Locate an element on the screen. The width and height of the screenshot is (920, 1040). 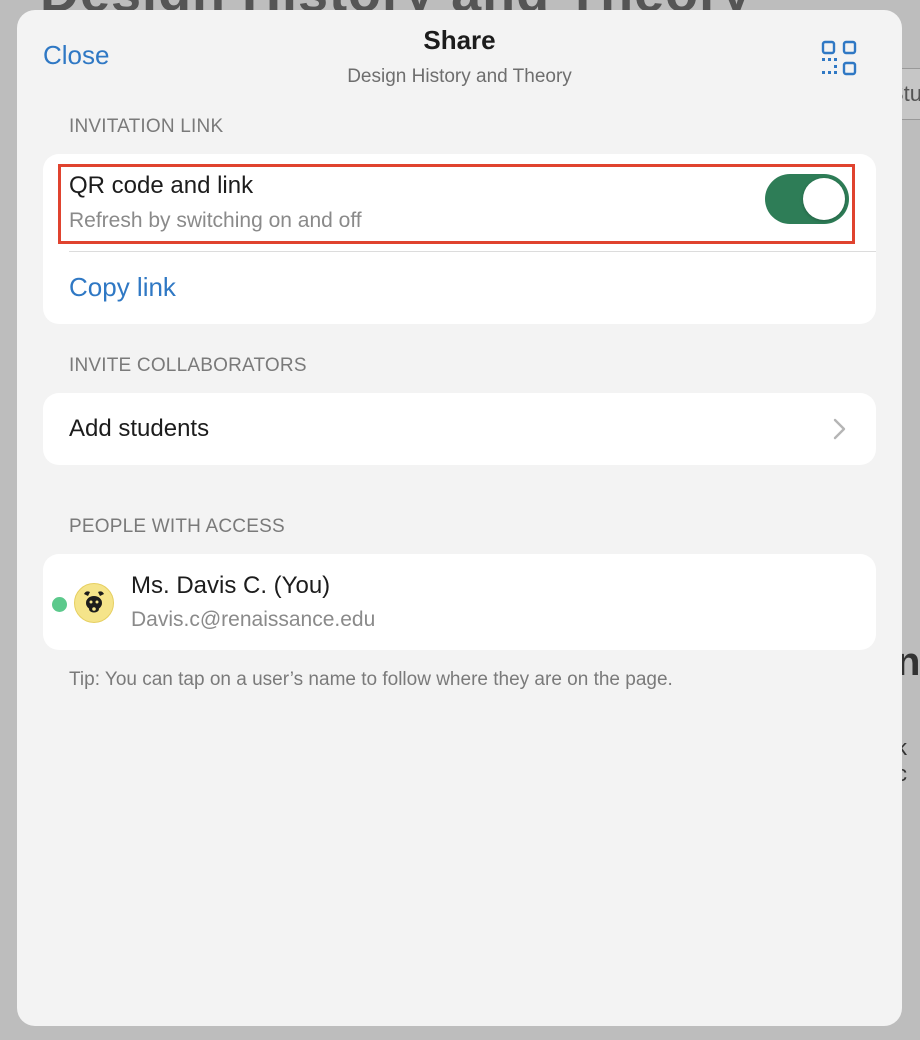
person-name: Ms. Davis C. (You) is located at coordinates (231, 585).